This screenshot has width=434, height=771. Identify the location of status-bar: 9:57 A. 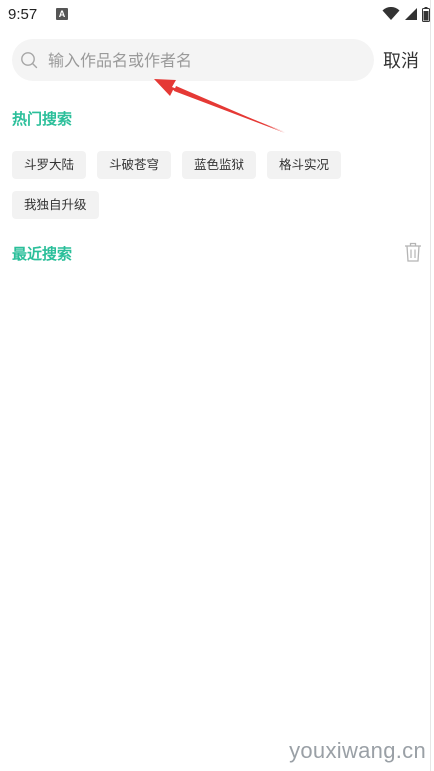
(217, 15).